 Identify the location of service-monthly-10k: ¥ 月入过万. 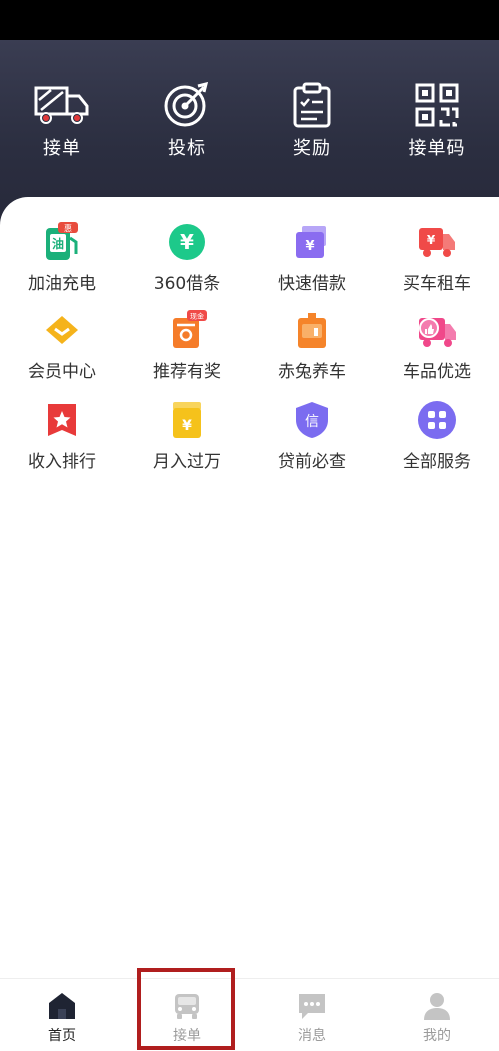
(187, 440).